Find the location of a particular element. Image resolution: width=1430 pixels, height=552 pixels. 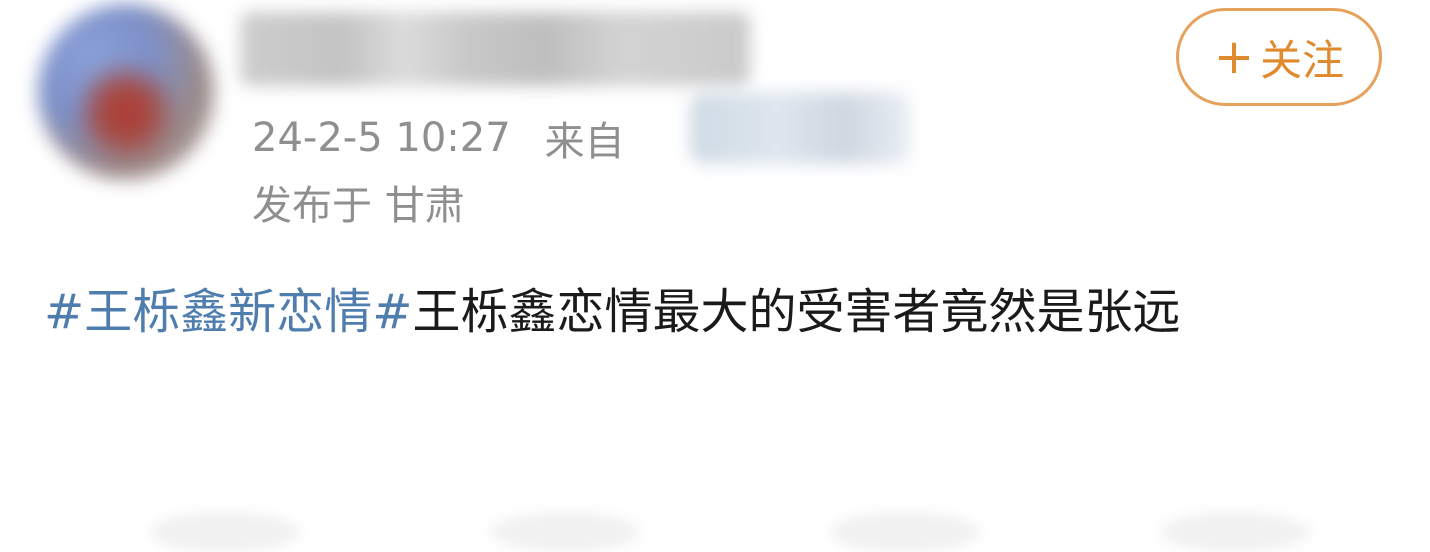

hashtag-link: #王栎鑫新恋情# is located at coordinates (228, 312).